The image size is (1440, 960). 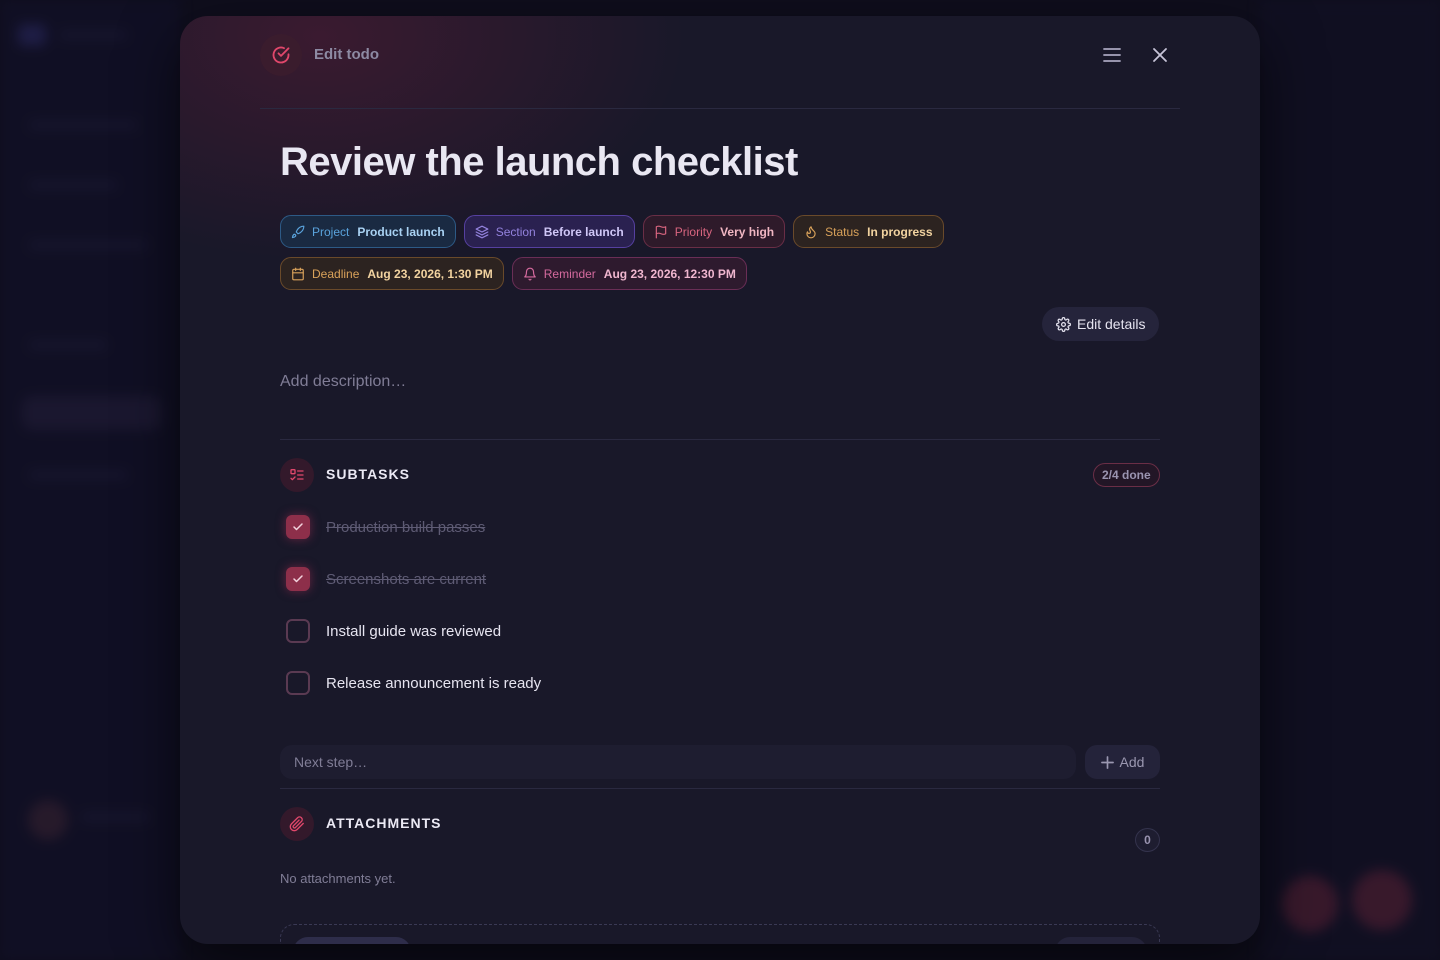 What do you see at coordinates (747, 231) in the screenshot?
I see `chip-value: Very high` at bounding box center [747, 231].